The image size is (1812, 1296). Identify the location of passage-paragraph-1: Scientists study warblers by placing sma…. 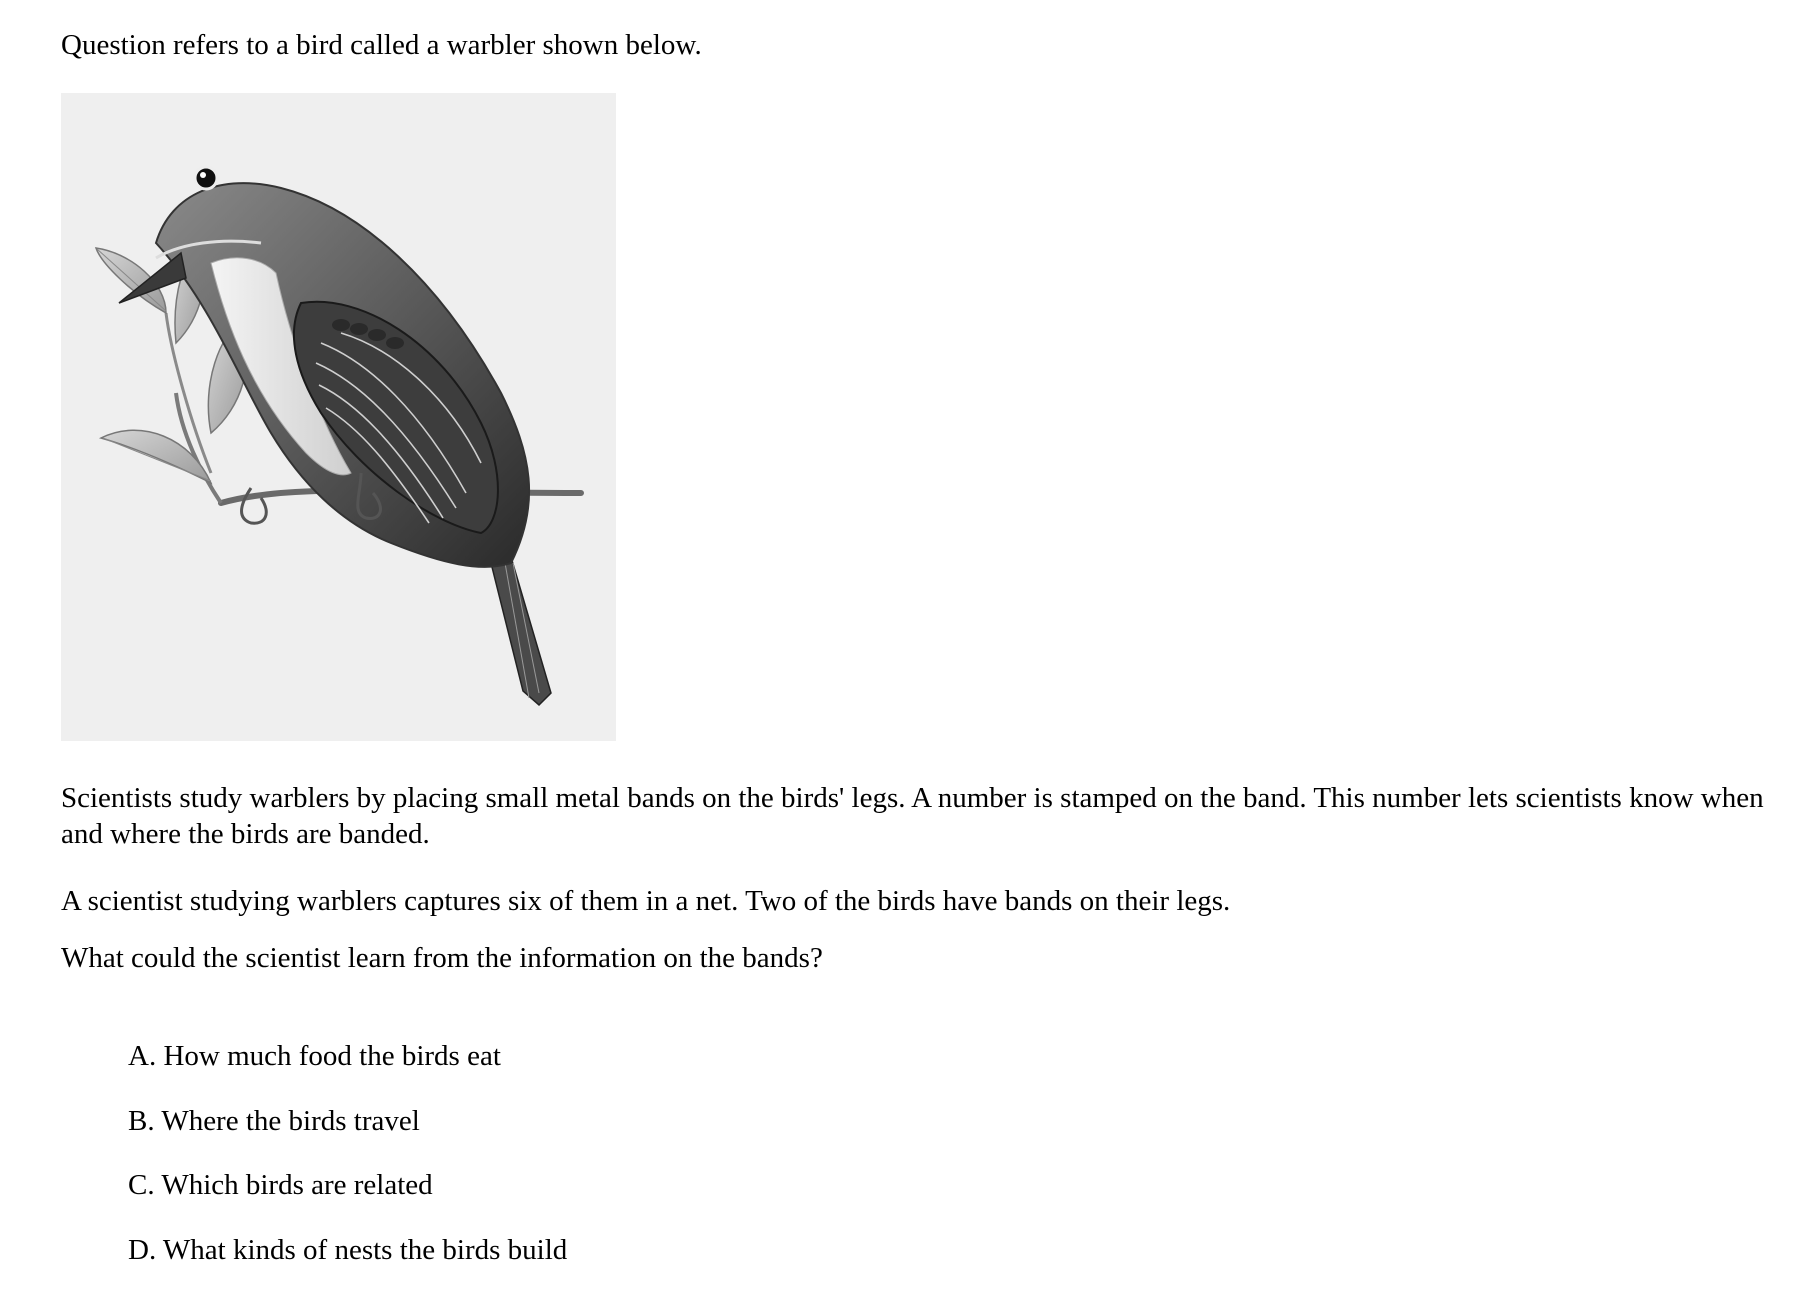
(921, 816).